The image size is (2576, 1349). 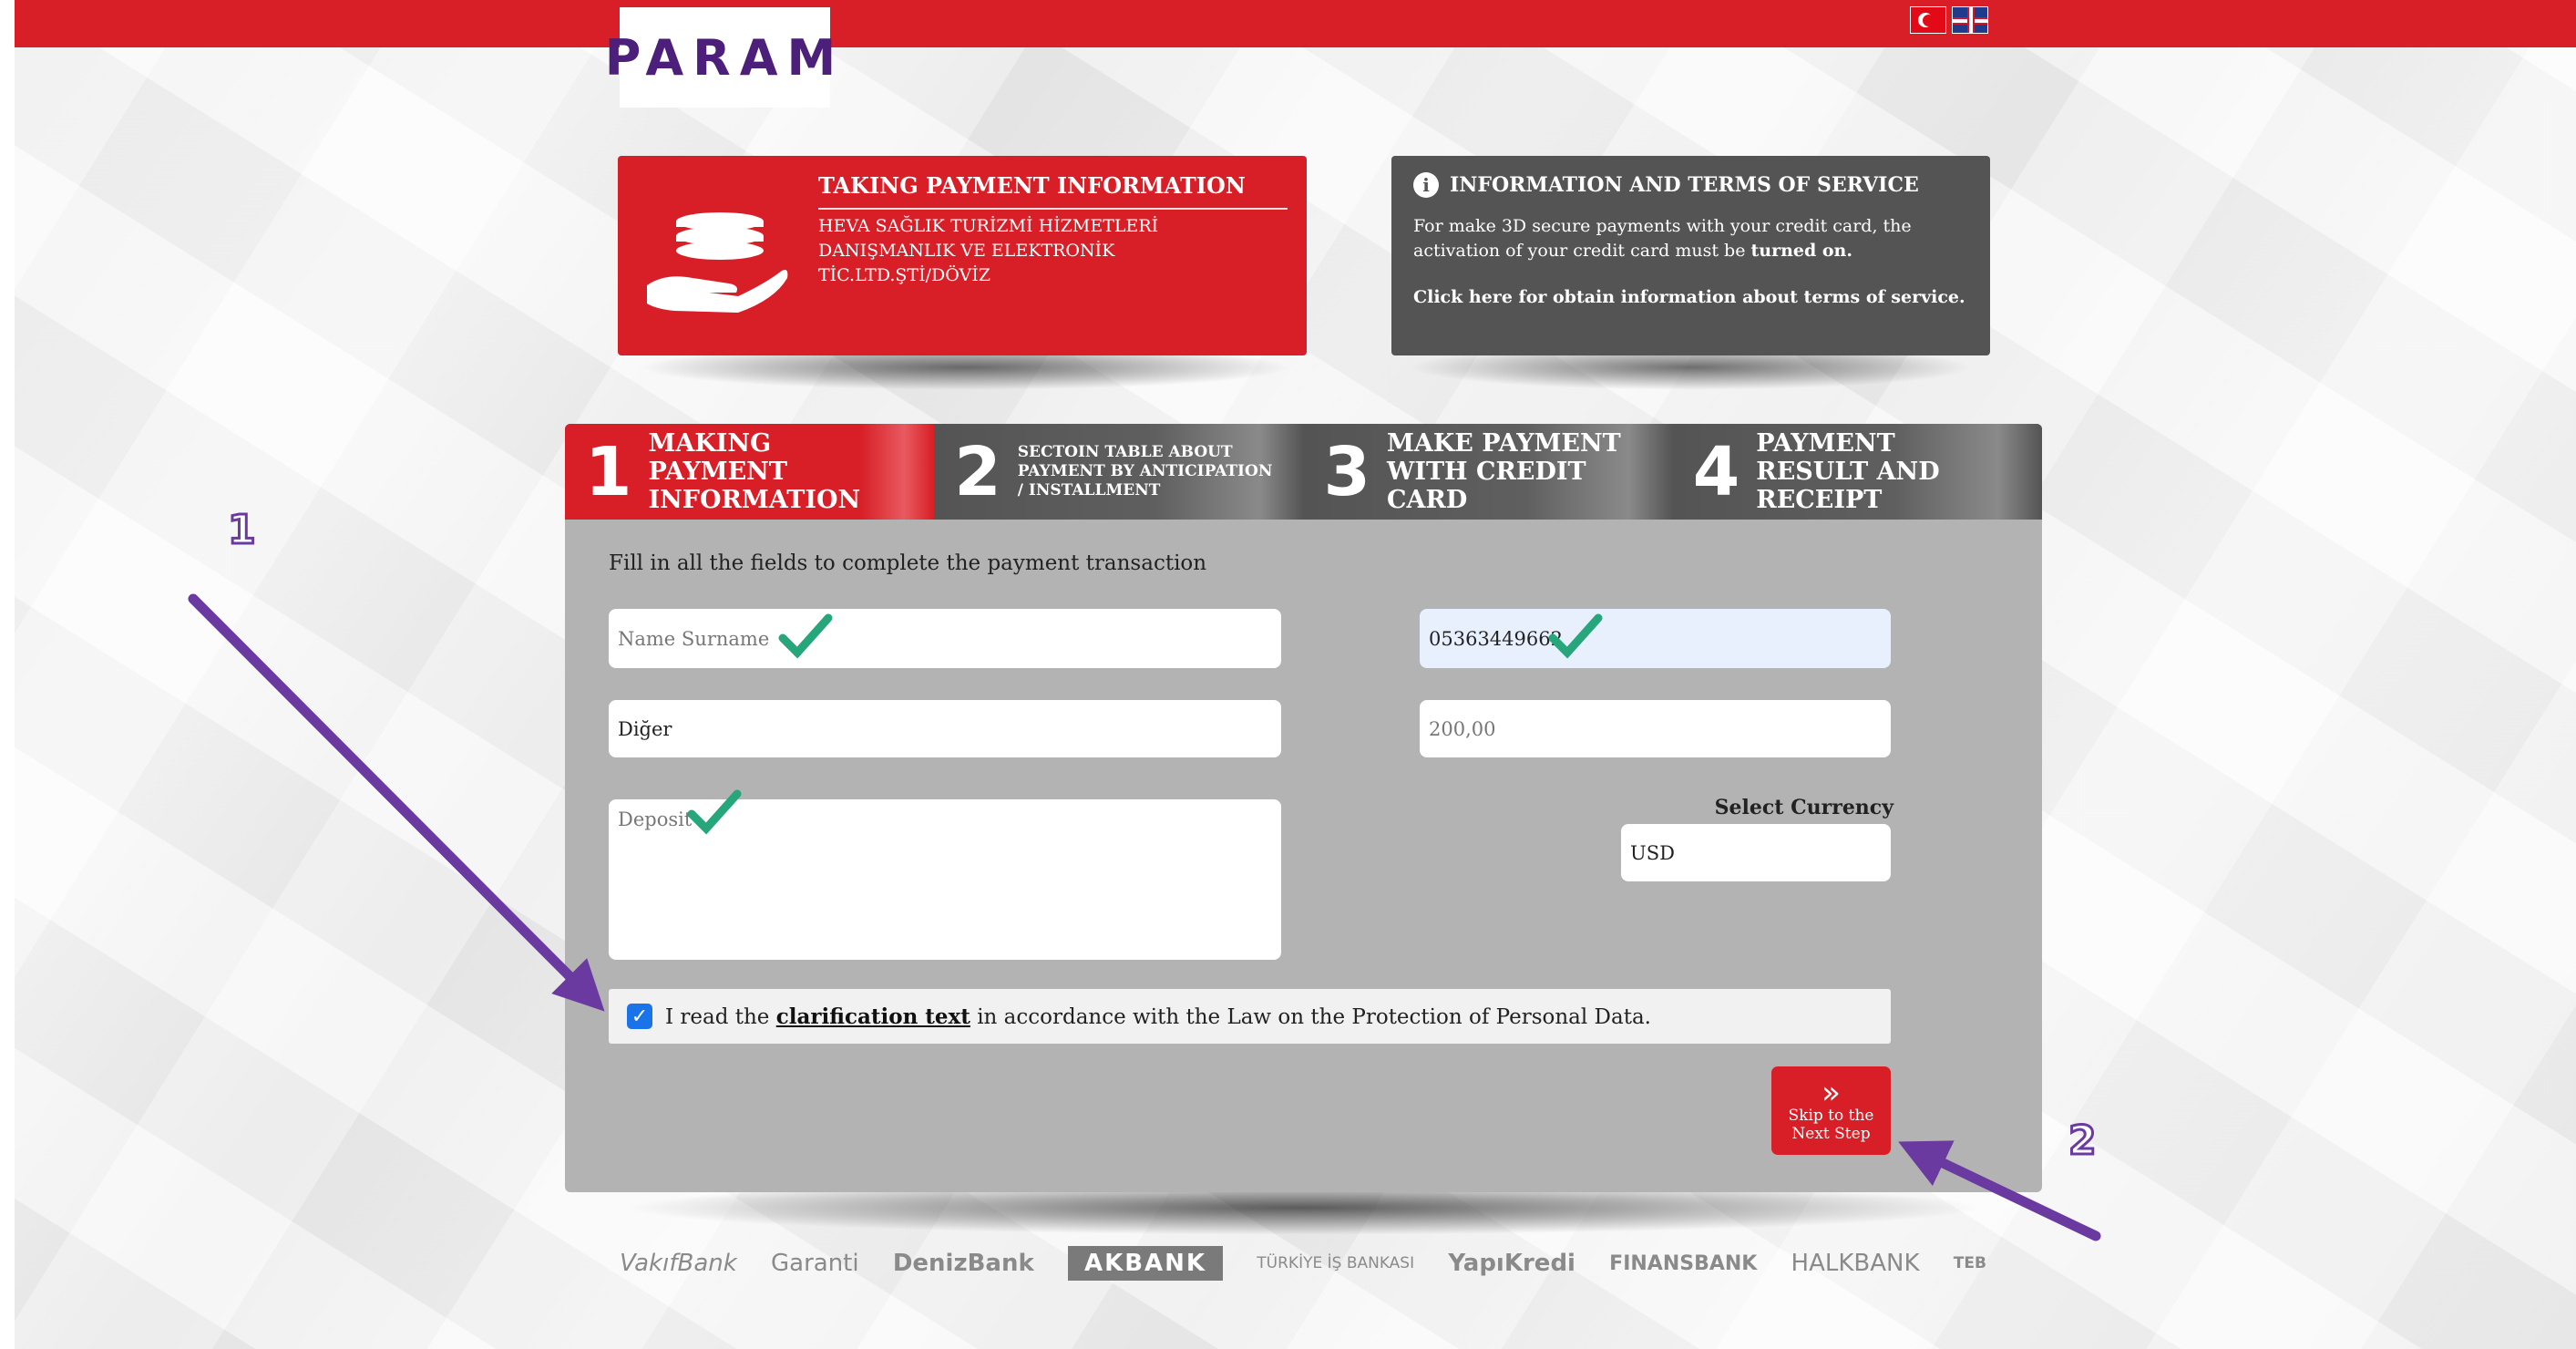 I want to click on step-number: 1, so click(x=609, y=471).